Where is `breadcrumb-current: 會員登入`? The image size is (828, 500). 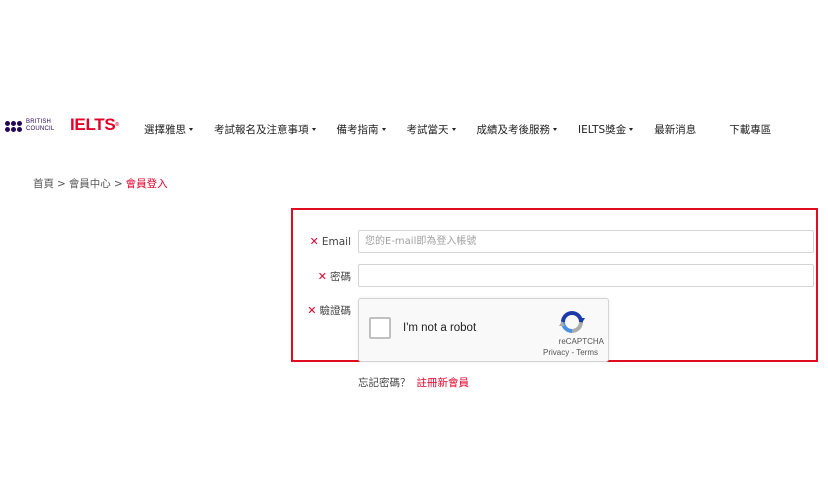
breadcrumb-current: 會員登入 is located at coordinates (146, 184).